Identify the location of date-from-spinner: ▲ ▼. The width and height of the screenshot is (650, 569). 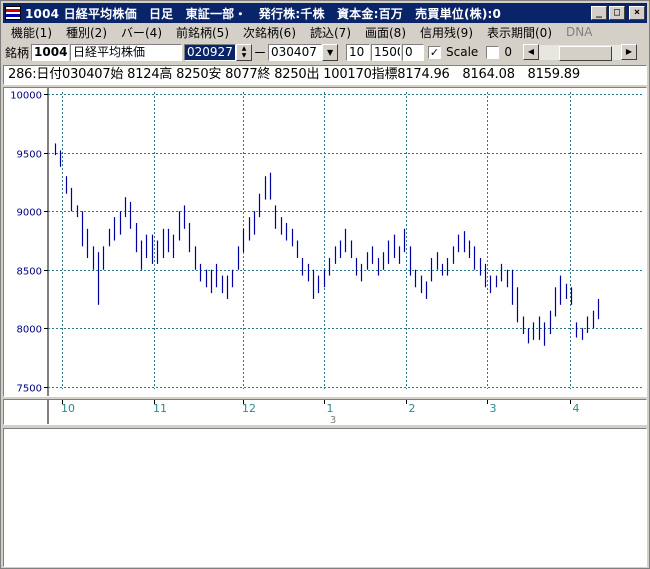
(244, 52).